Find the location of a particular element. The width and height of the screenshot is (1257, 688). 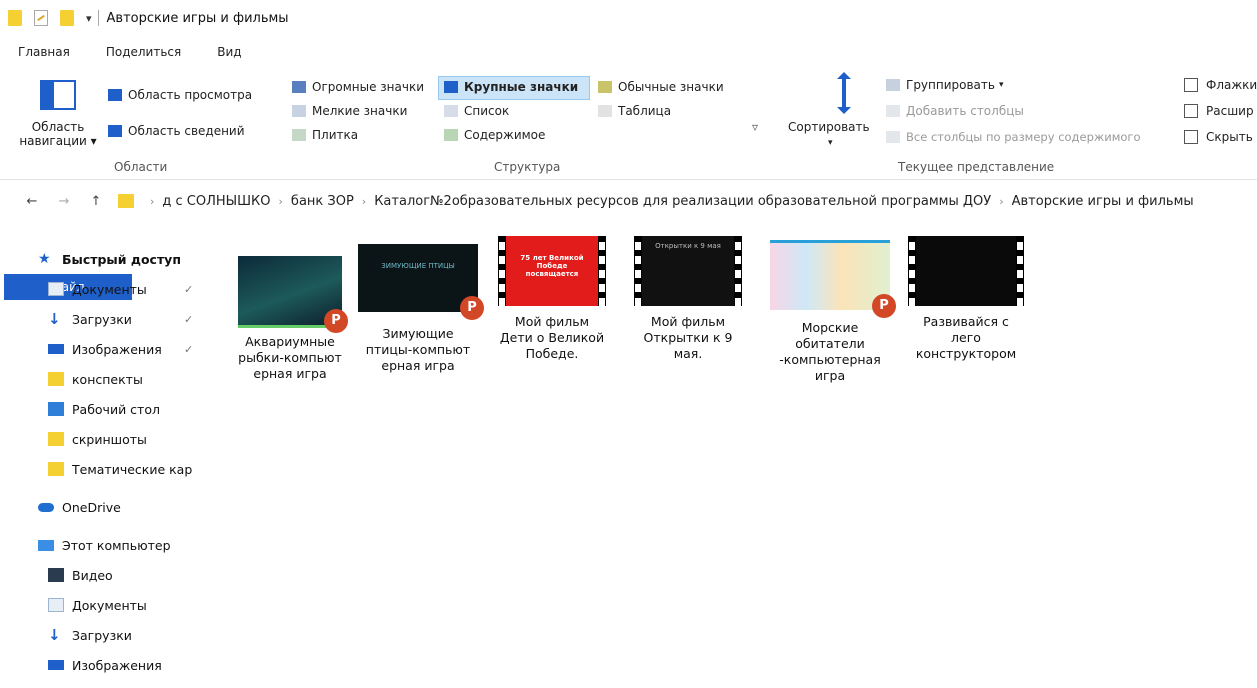

powerpoint-icon: P is located at coordinates (884, 306).